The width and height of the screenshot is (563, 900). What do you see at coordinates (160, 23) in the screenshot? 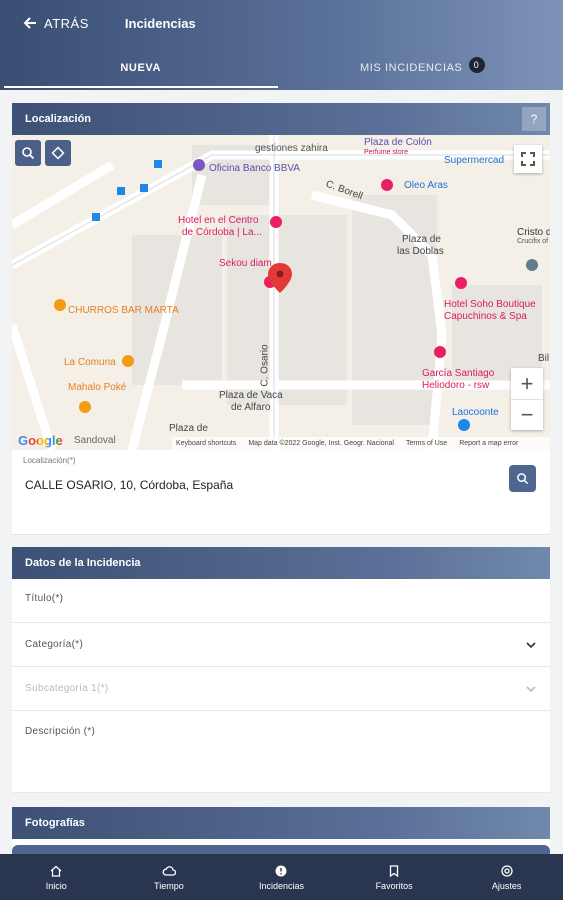
I see `page-title: Incidencias` at bounding box center [160, 23].